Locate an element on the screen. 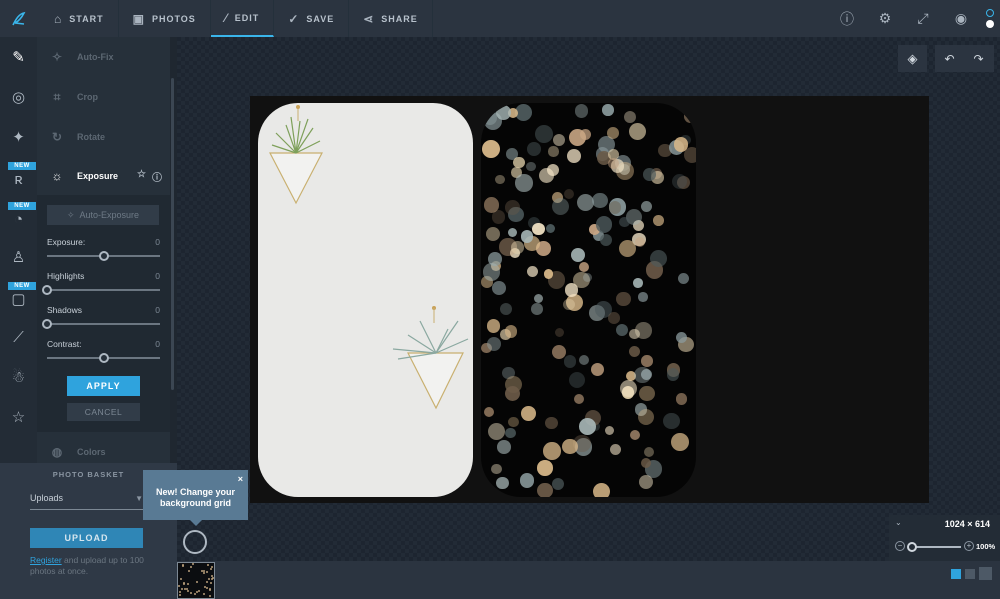 The image size is (1000, 599). photo-thumbnail is located at coordinates (196, 580).